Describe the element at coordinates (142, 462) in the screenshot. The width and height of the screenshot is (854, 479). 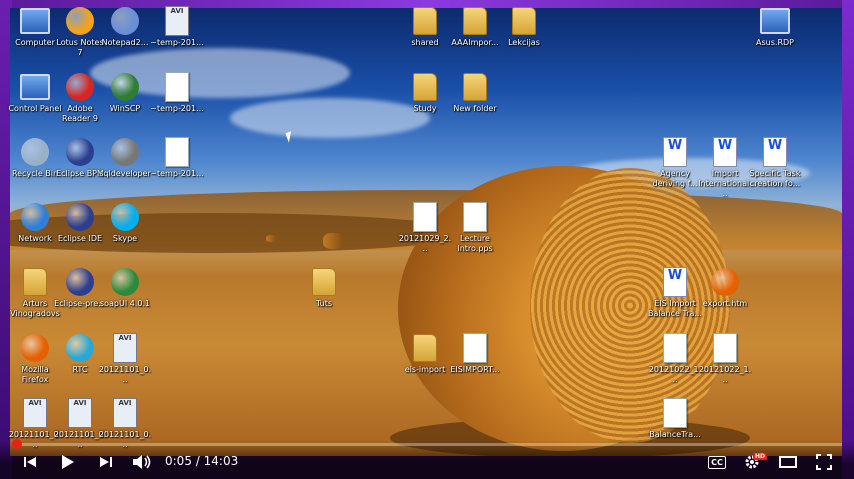
I see `volume-icon` at that location.